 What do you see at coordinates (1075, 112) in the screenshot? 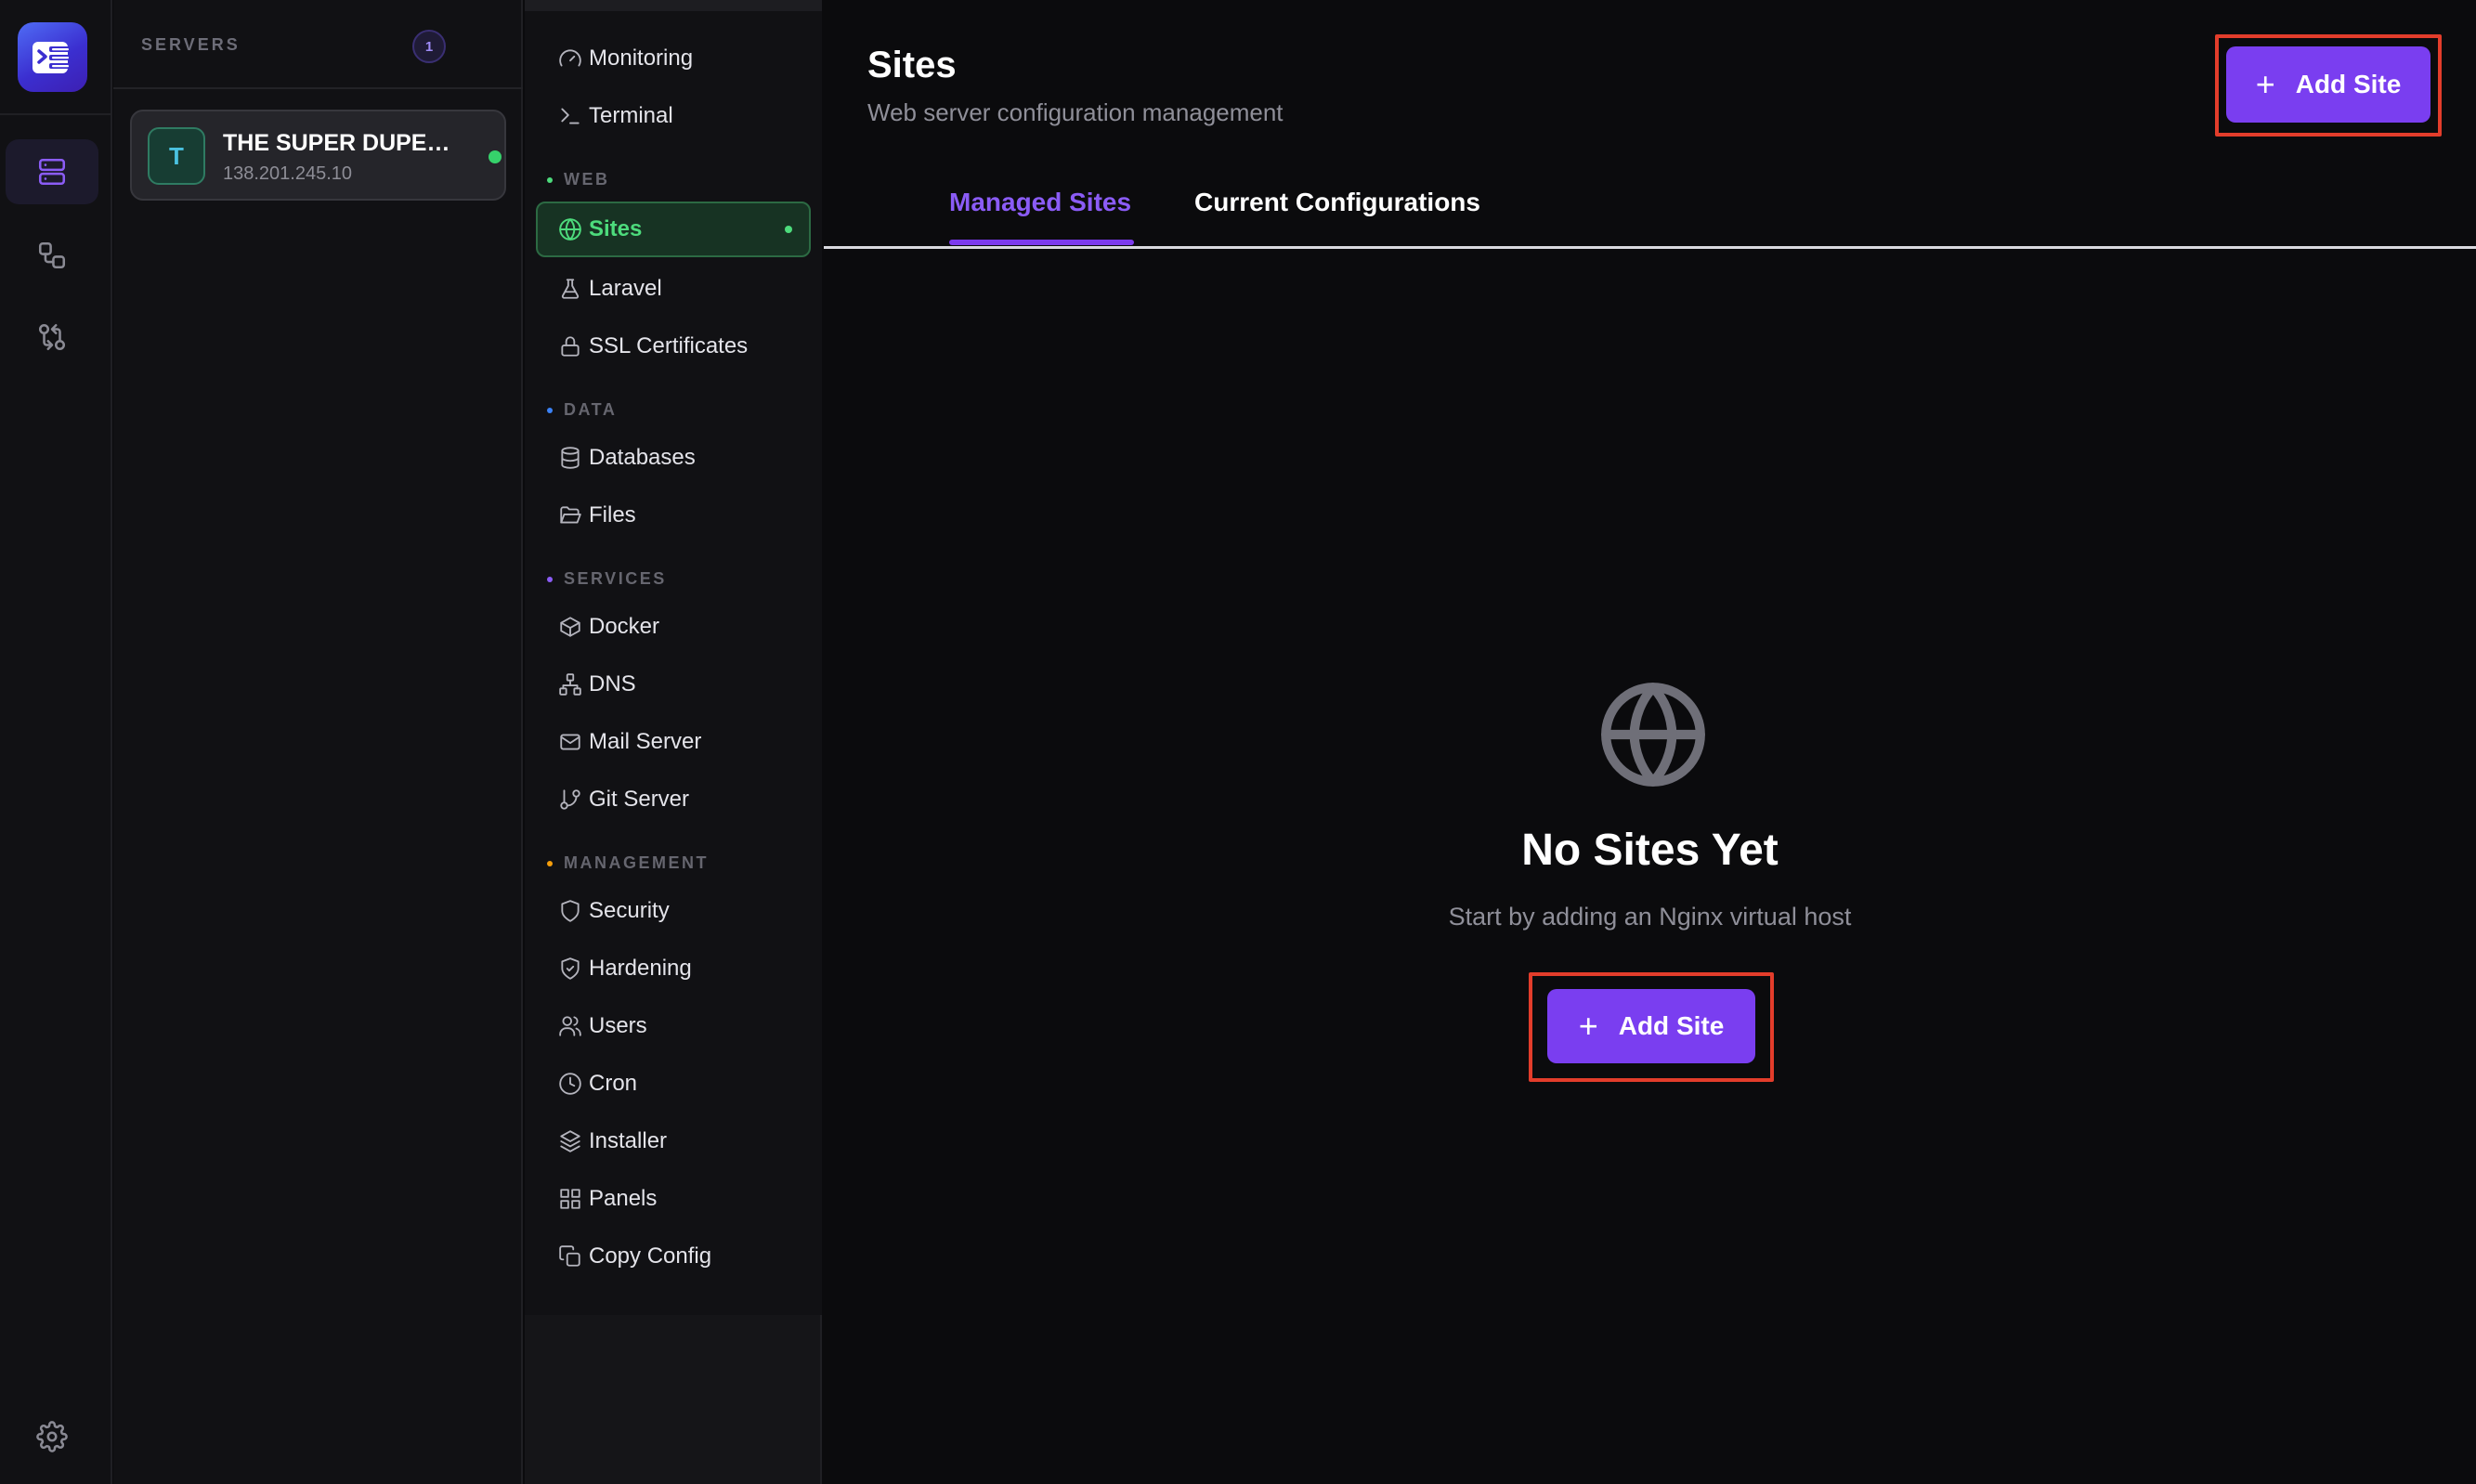
I see `page-subtitle: Web server configuration management` at bounding box center [1075, 112].